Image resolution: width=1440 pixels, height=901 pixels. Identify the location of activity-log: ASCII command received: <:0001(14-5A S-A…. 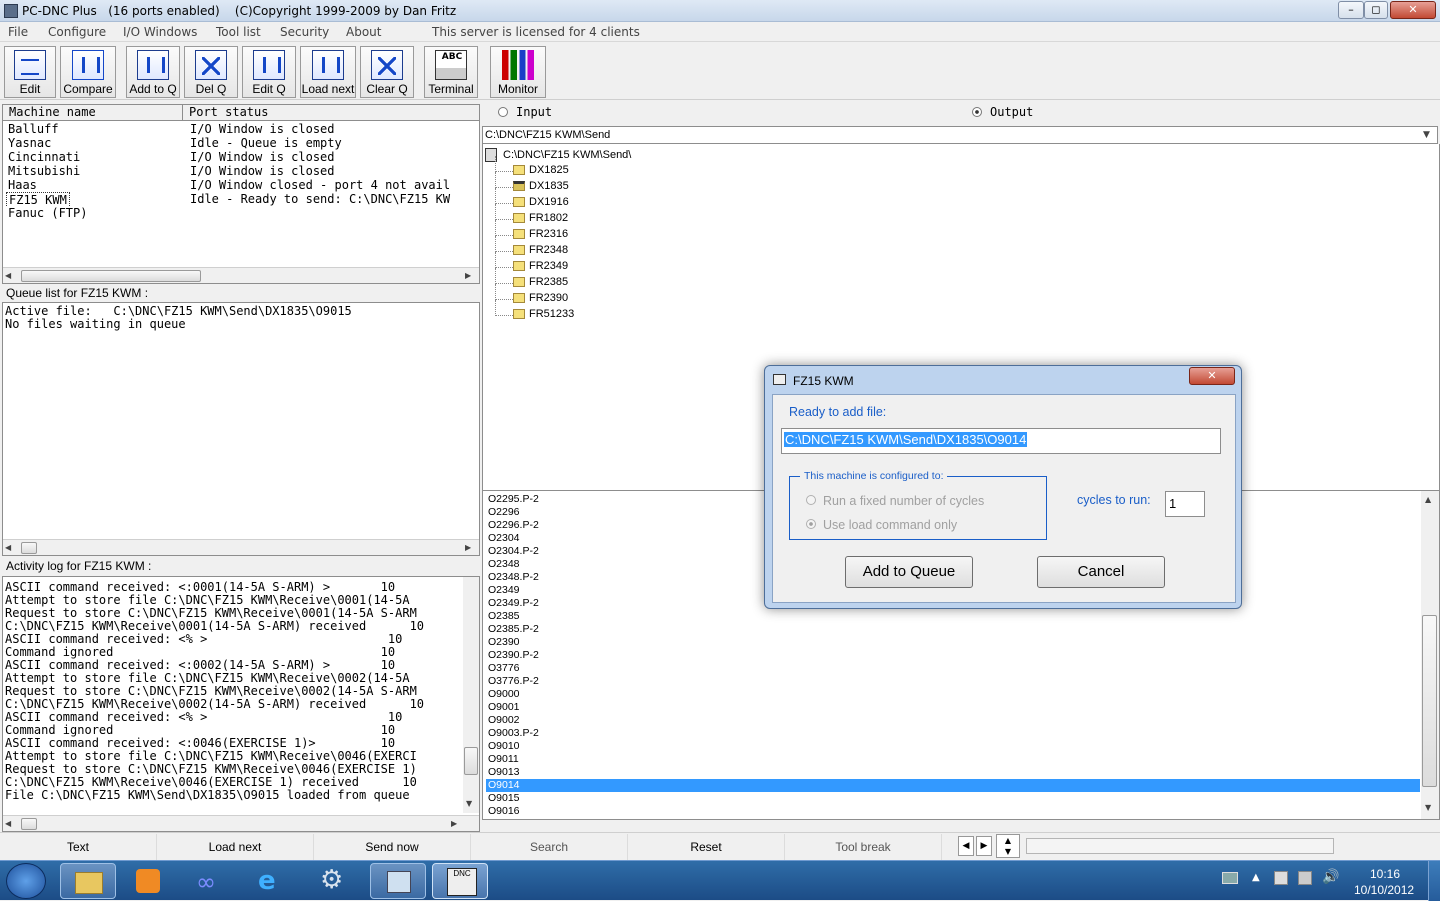
(241, 704).